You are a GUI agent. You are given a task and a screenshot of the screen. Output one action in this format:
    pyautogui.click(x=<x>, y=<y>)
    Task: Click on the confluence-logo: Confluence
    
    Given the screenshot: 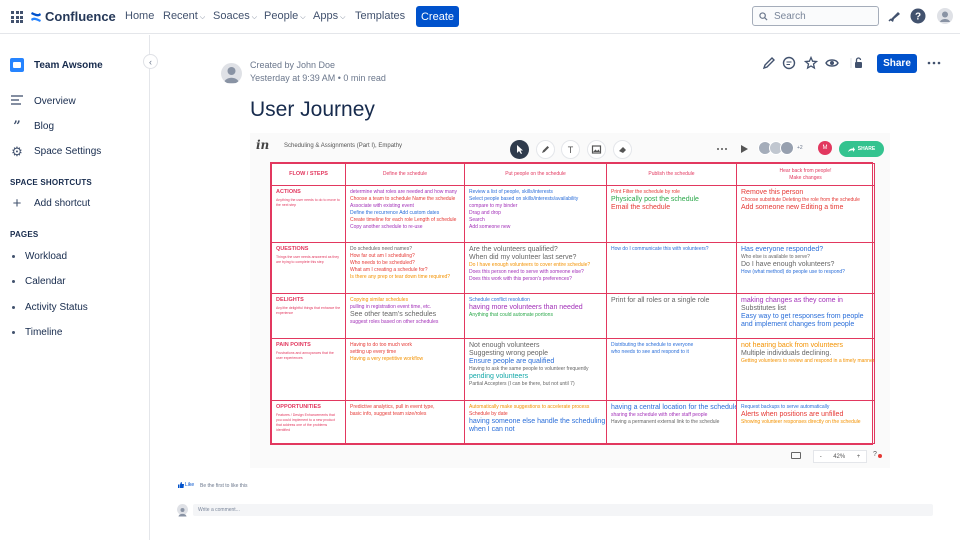 What is the action you would take?
    pyautogui.click(x=73, y=16)
    